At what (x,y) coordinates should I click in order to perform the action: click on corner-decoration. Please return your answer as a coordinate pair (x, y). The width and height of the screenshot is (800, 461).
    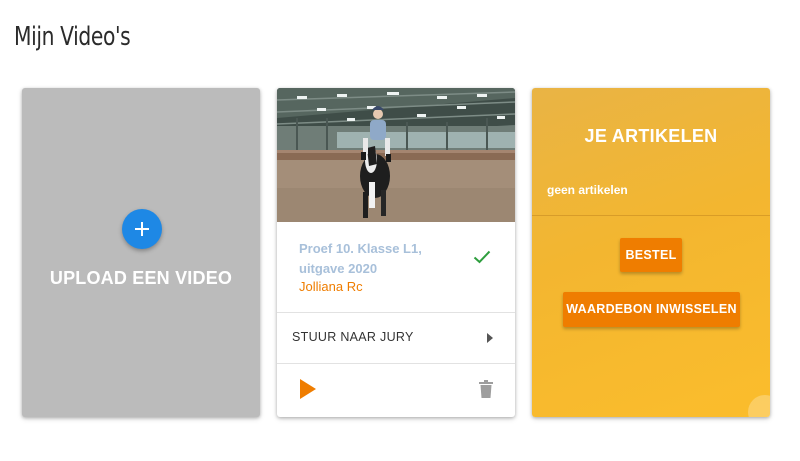
    Looking at the image, I should click on (759, 406).